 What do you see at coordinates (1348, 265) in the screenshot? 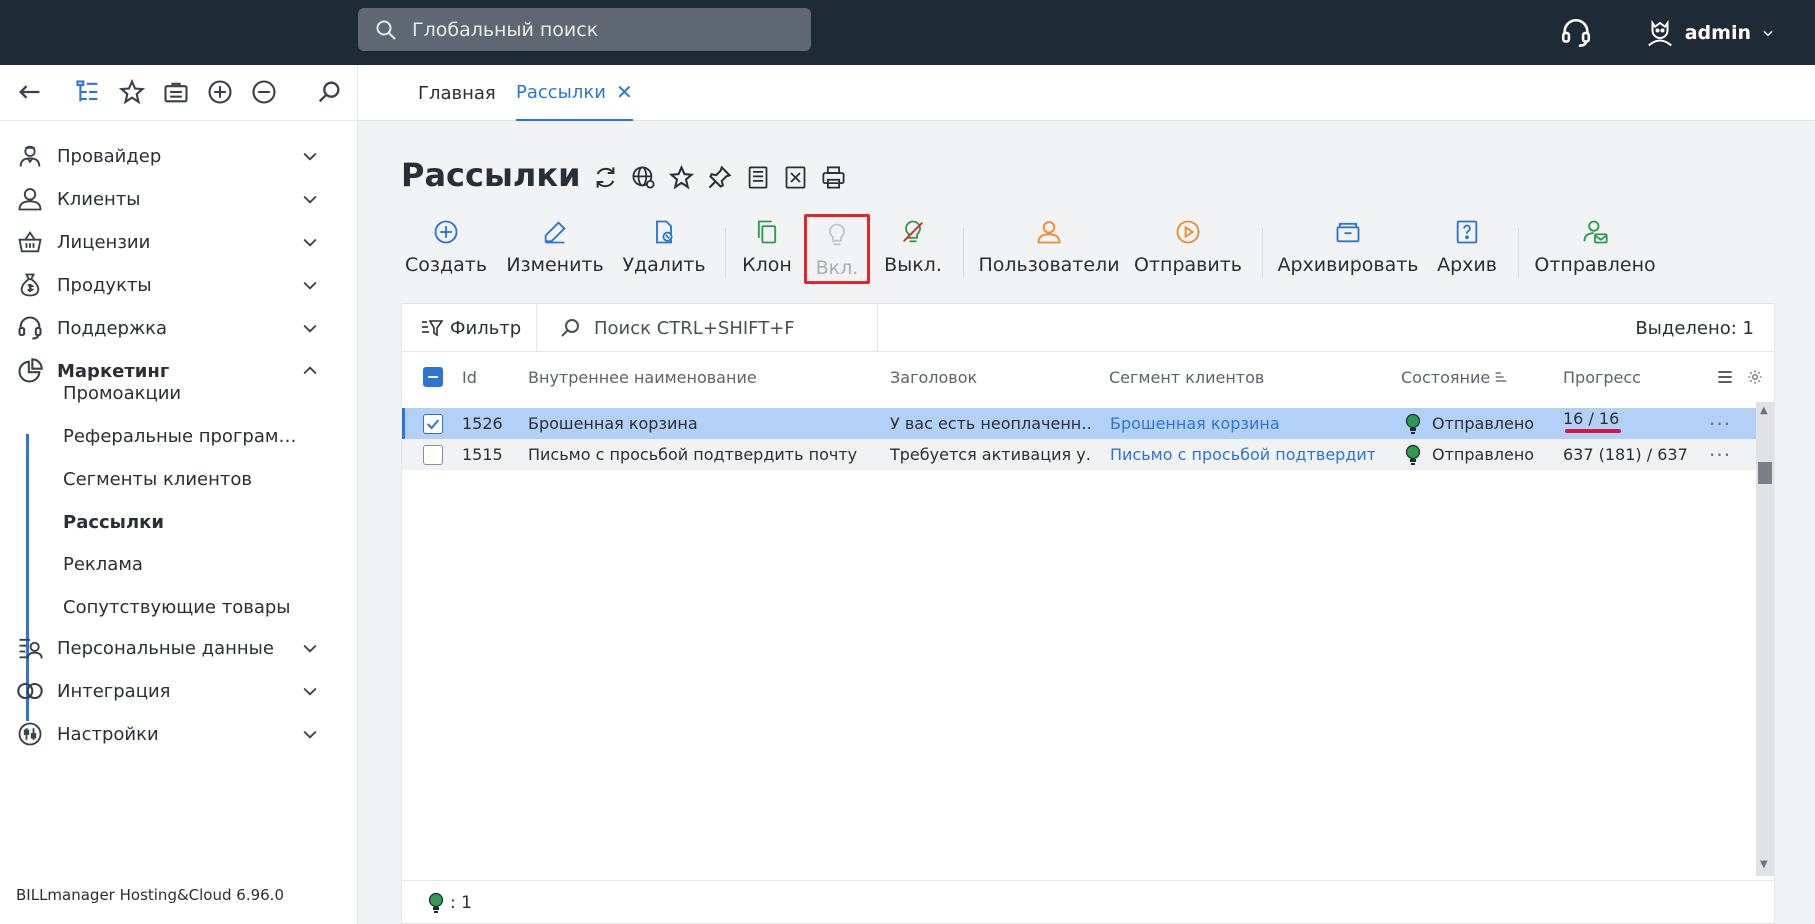
I see `archive-button-label: Архивировать` at bounding box center [1348, 265].